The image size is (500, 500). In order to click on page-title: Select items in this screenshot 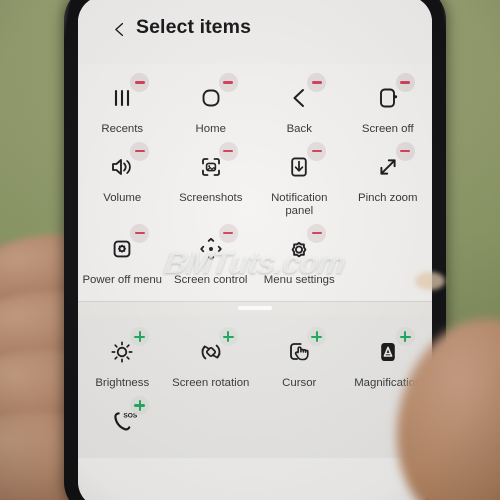, I will do `click(194, 27)`.